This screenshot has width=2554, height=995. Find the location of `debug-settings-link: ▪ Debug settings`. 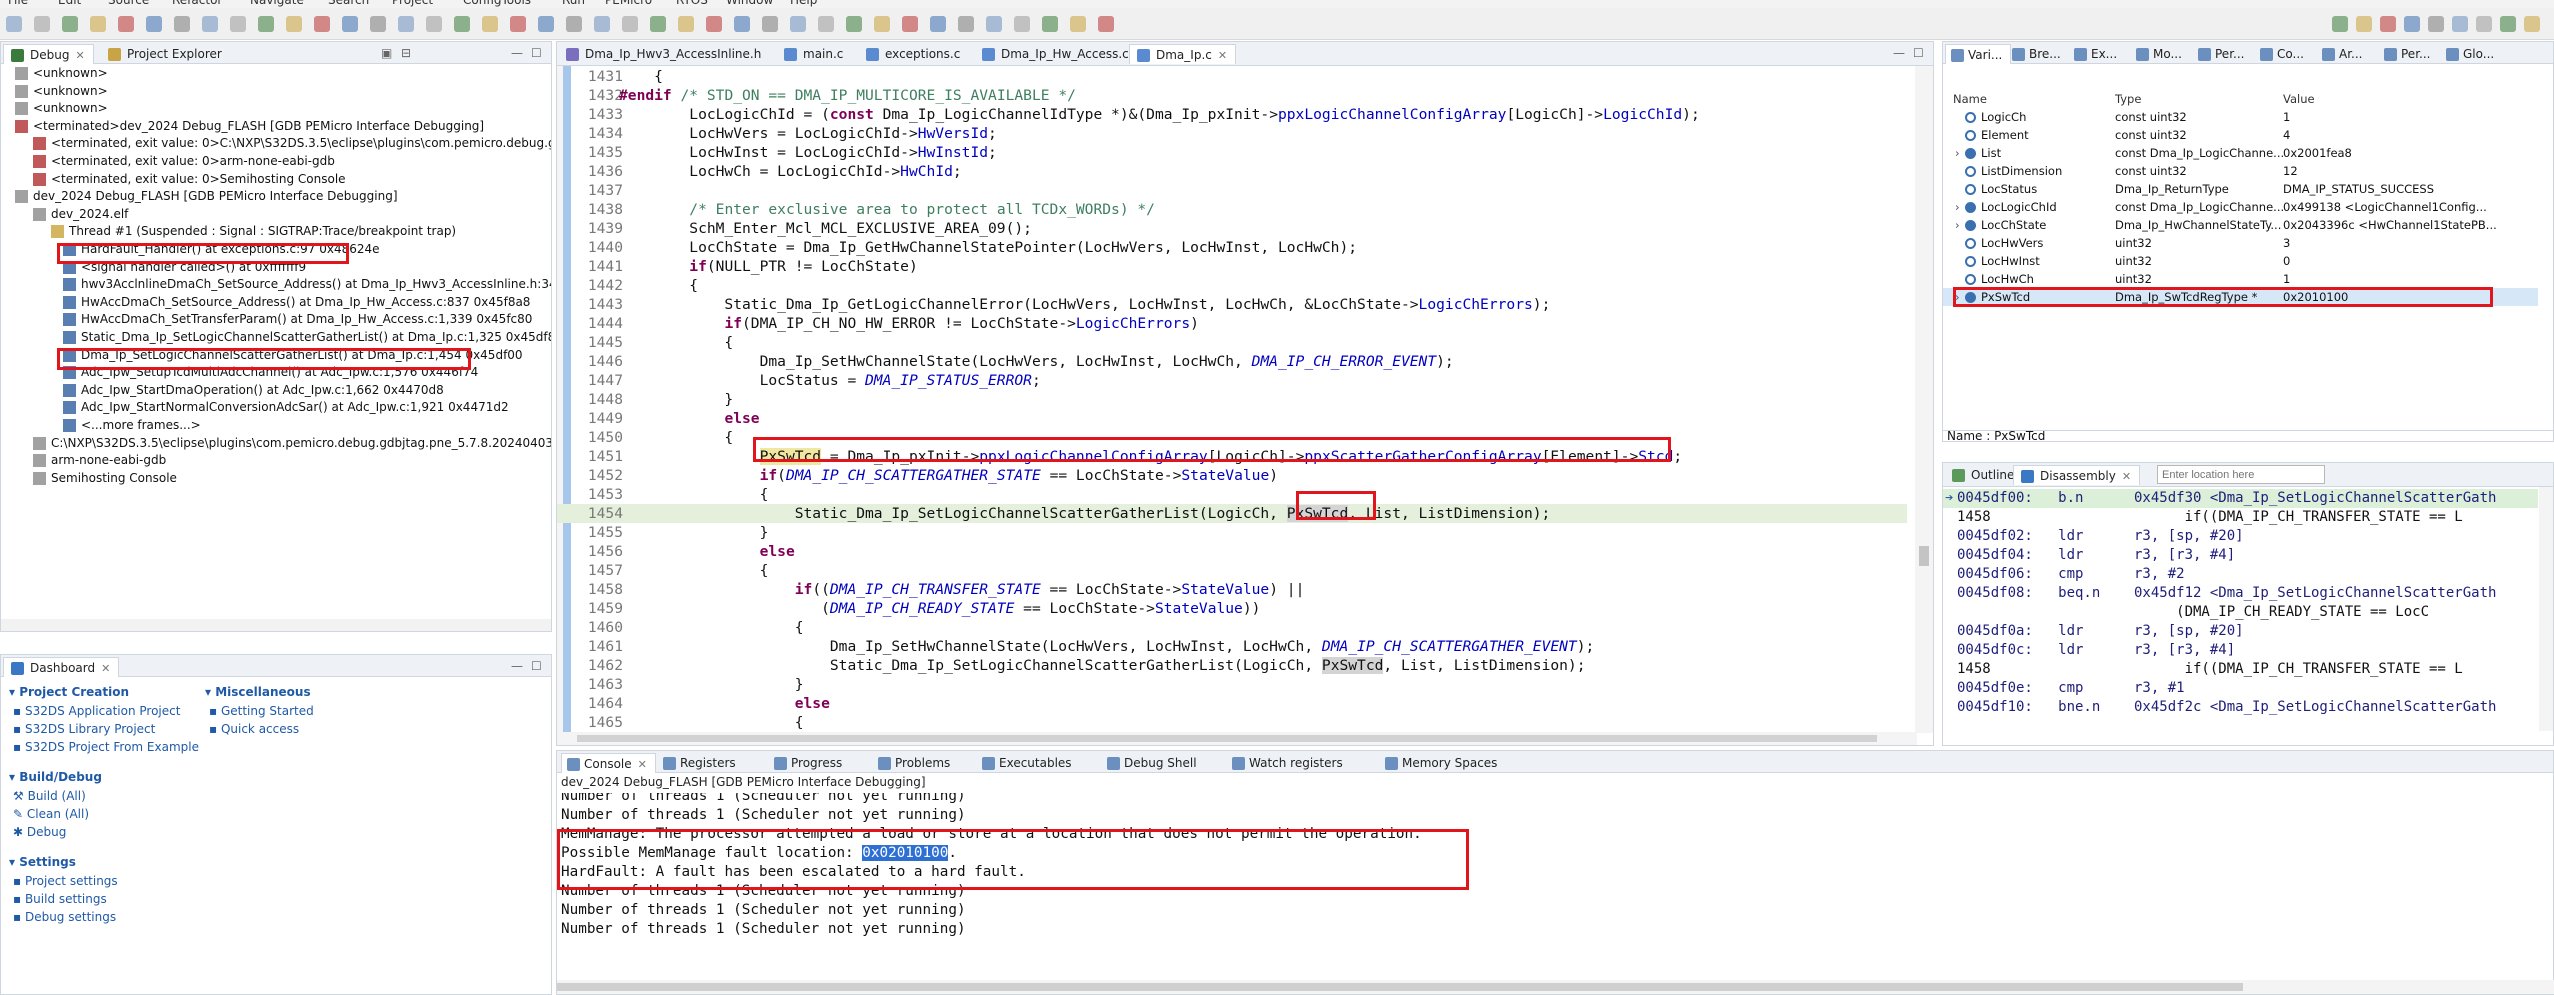

debug-settings-link: ▪ Debug settings is located at coordinates (64, 917).